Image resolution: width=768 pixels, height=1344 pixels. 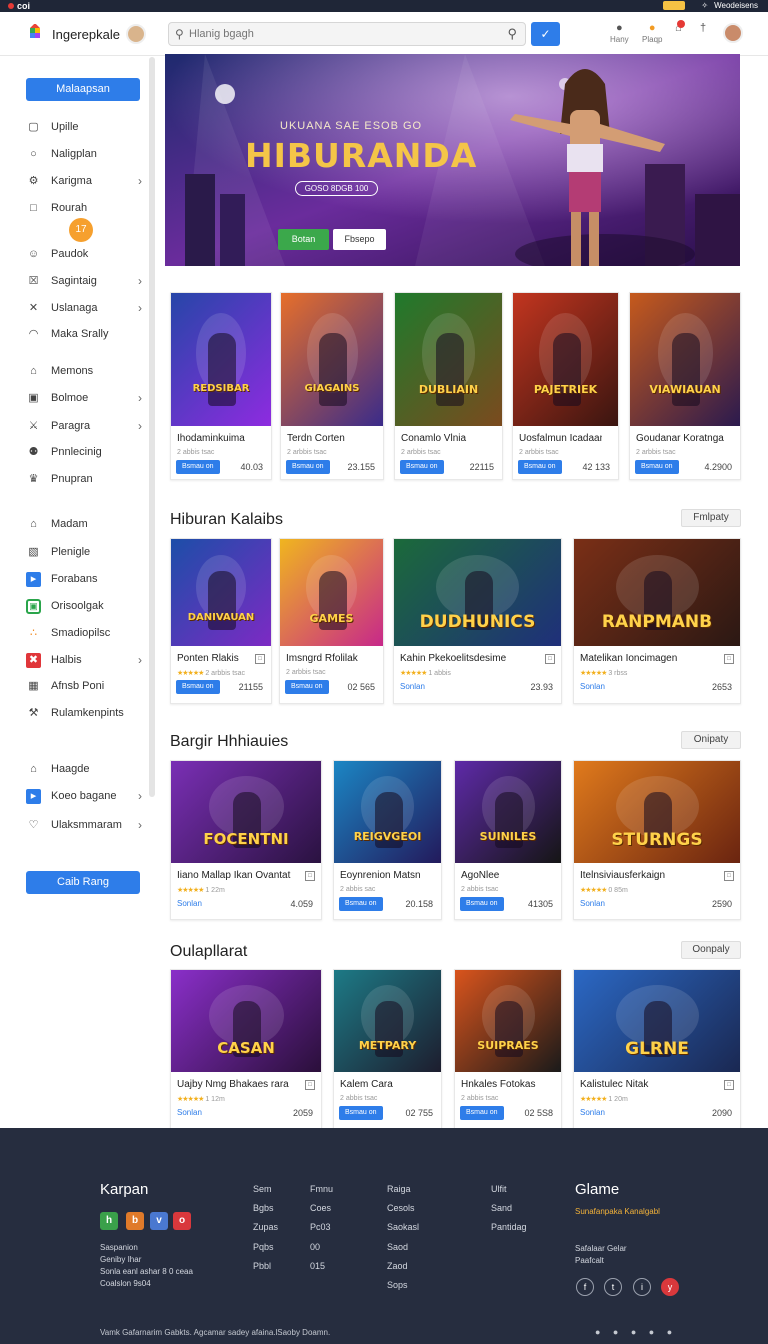 What do you see at coordinates (84, 282) in the screenshot?
I see `sidebar-item: ☒ Sagintaig ›` at bounding box center [84, 282].